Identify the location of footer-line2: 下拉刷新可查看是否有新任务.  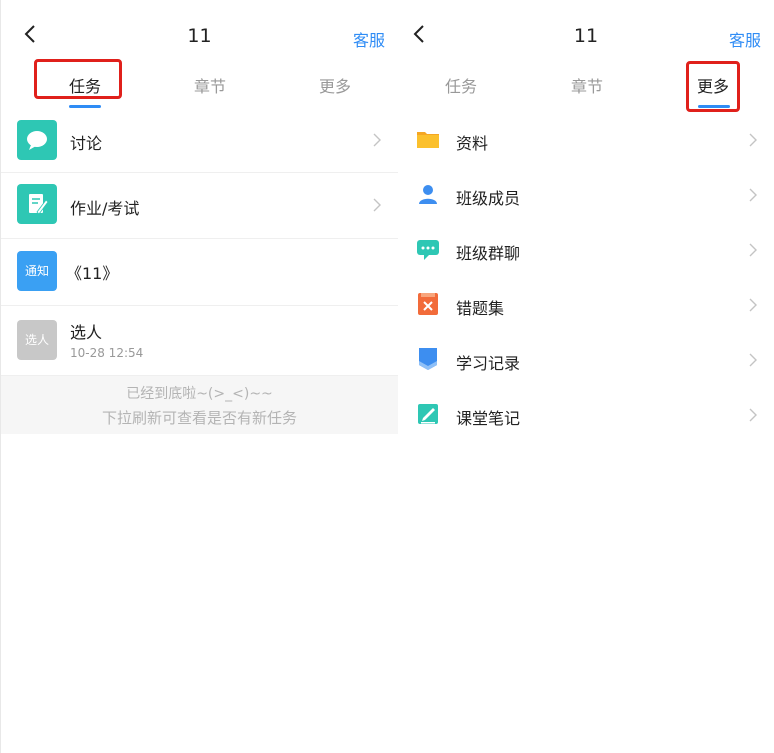
(199, 418).